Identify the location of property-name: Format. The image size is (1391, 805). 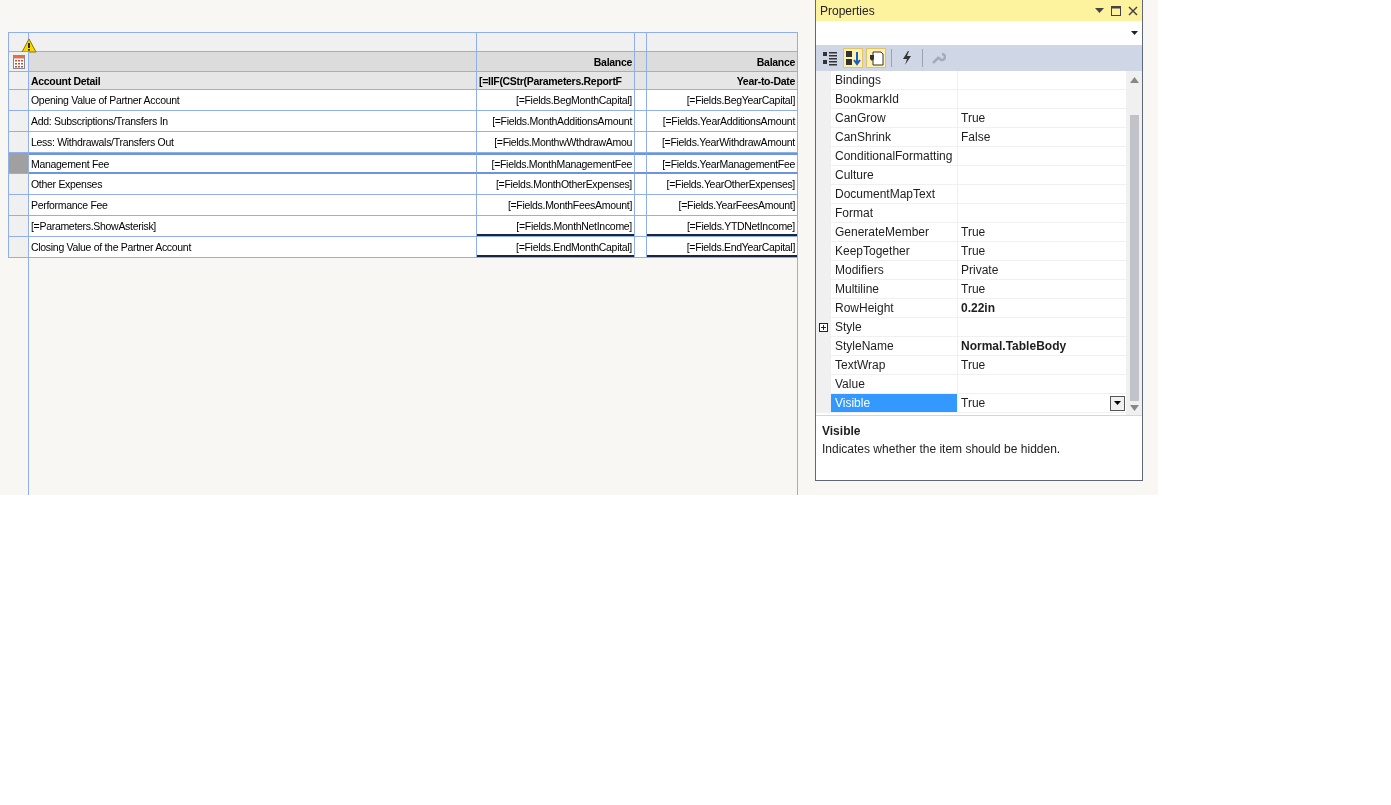
(894, 213).